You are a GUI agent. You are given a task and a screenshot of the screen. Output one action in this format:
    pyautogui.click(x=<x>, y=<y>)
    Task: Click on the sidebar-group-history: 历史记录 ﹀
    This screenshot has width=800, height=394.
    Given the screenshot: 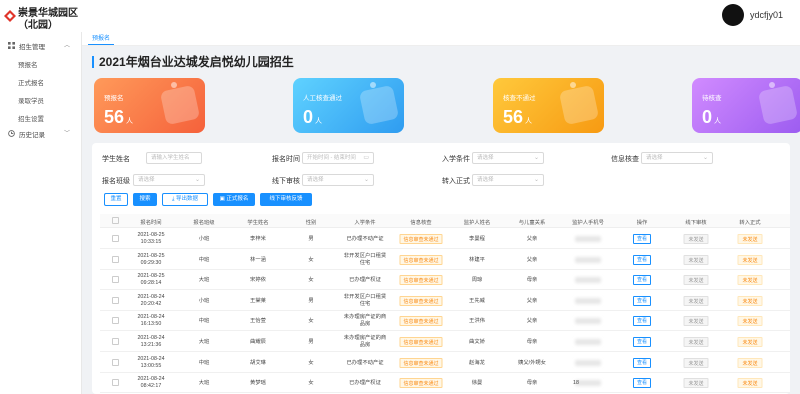 What is the action you would take?
    pyautogui.click(x=41, y=133)
    